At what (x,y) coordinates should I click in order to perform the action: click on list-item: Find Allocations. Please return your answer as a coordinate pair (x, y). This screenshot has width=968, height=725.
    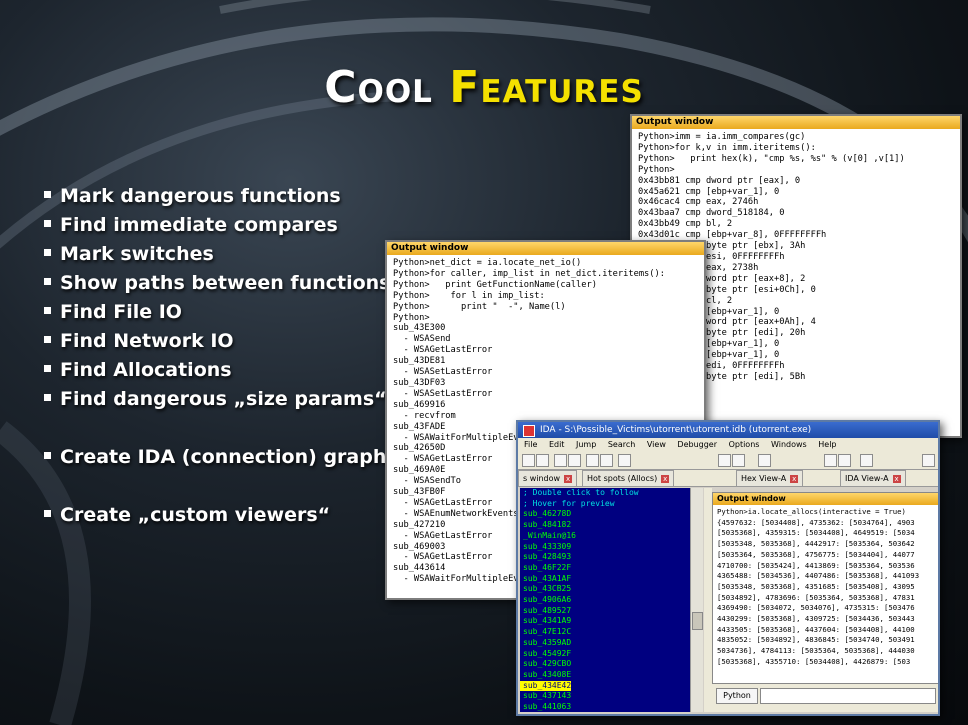
    Looking at the image, I should click on (221, 370).